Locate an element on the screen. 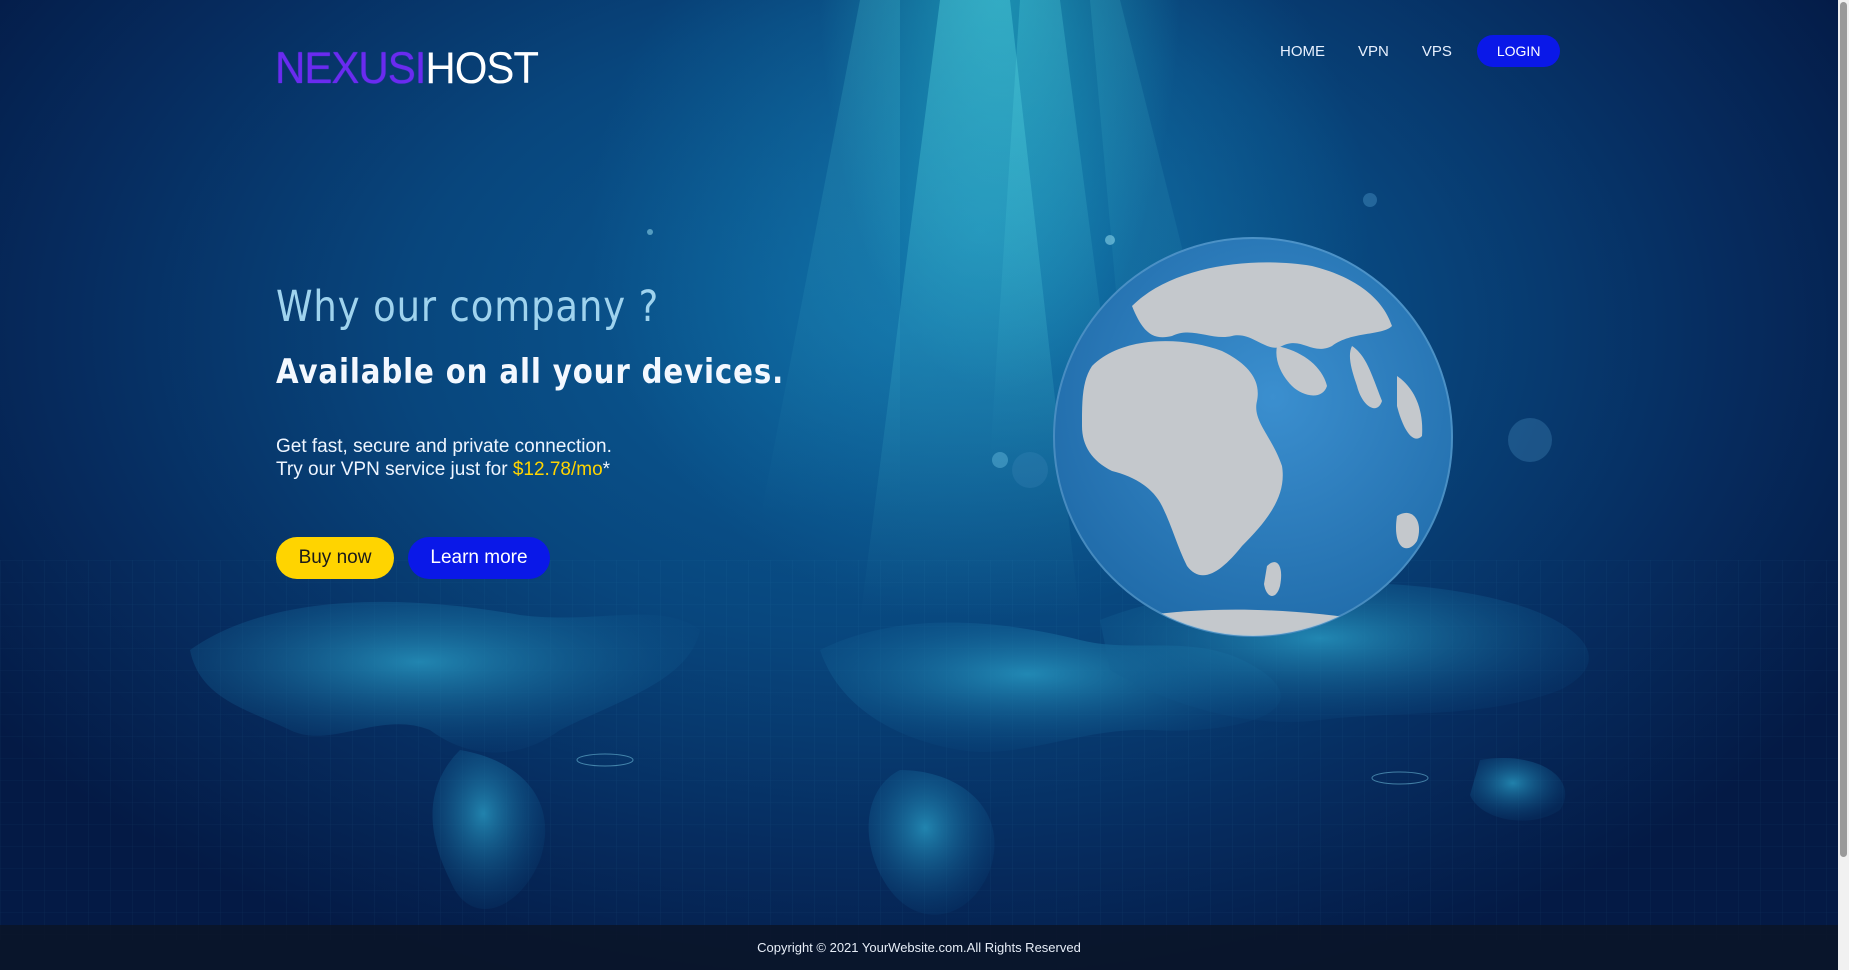 This screenshot has width=1849, height=970. hero-line-2-prefix: Try our VPN service just for is located at coordinates (394, 469).